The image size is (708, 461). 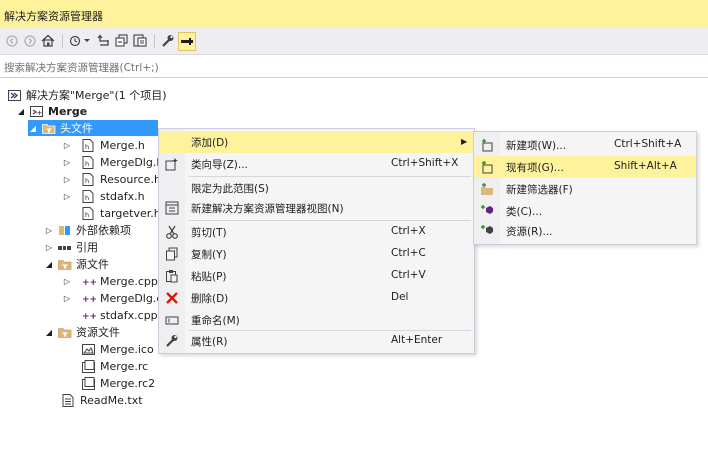 What do you see at coordinates (122, 40) in the screenshot?
I see `collapse-all-icon` at bounding box center [122, 40].